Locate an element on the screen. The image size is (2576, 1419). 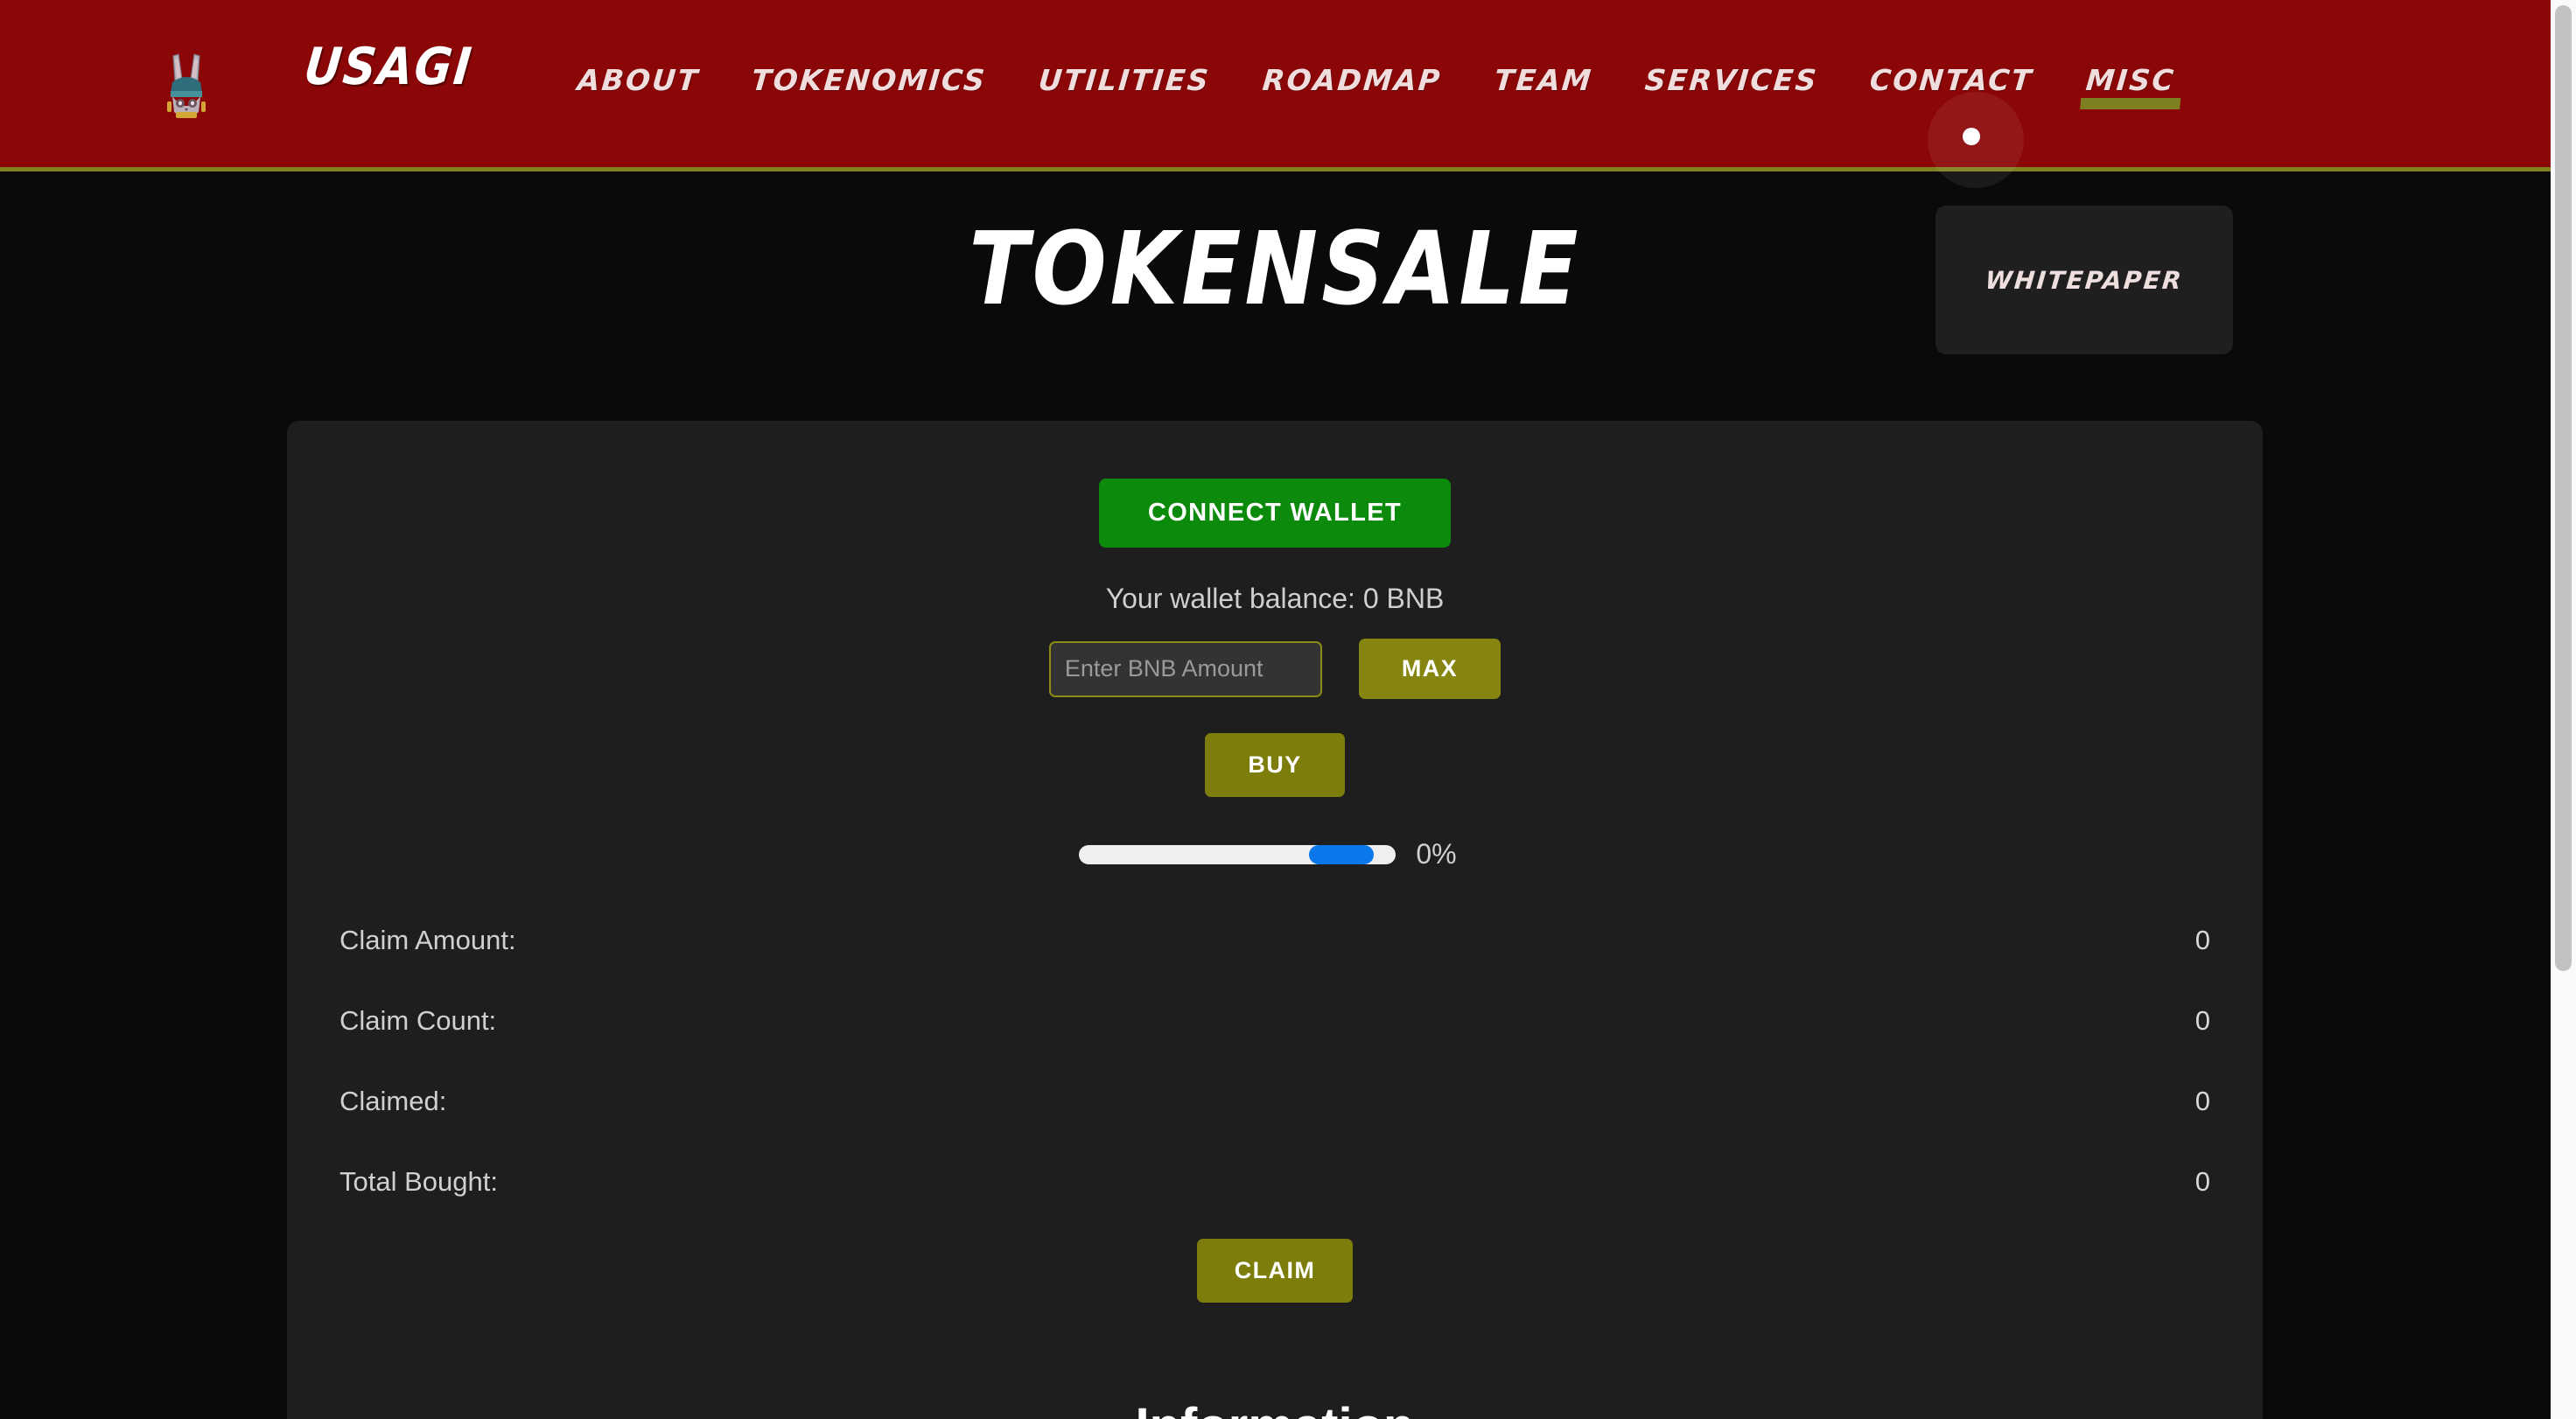
sale-progress-row: 0% is located at coordinates (1268, 854).